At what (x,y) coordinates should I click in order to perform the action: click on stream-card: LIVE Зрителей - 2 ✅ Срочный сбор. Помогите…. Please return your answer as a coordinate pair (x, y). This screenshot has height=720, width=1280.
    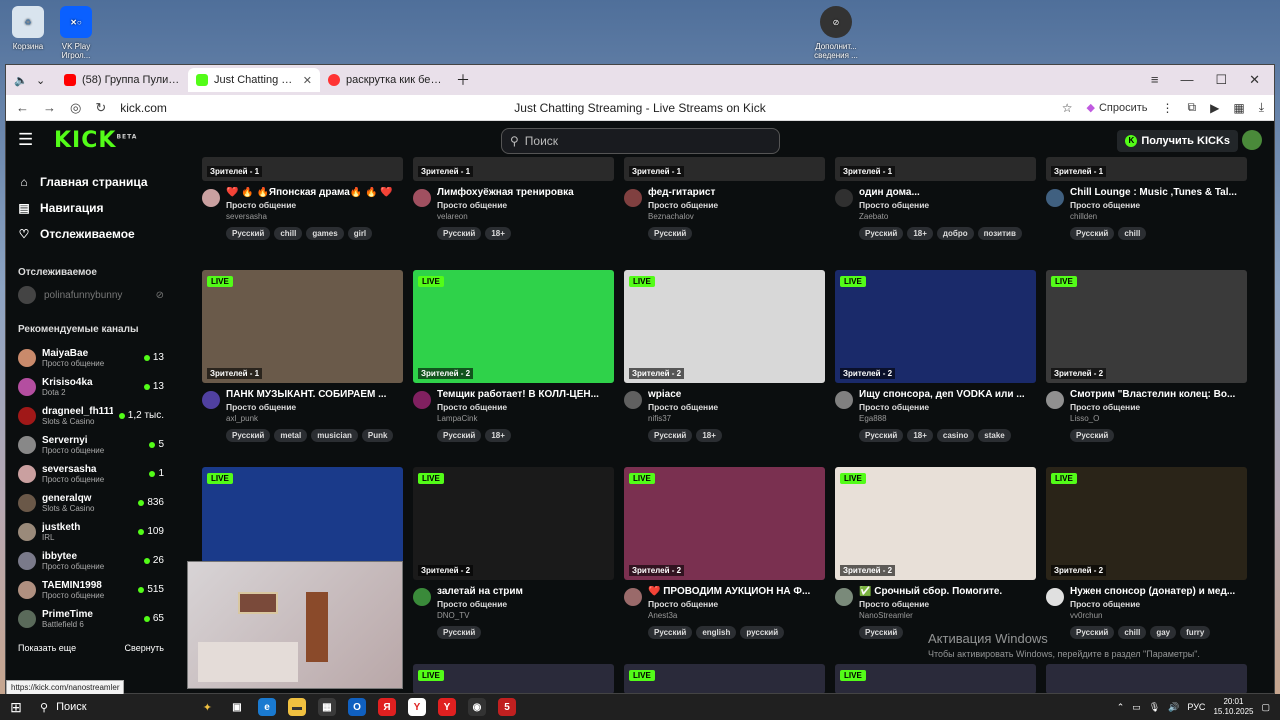
    Looking at the image, I should click on (935, 553).